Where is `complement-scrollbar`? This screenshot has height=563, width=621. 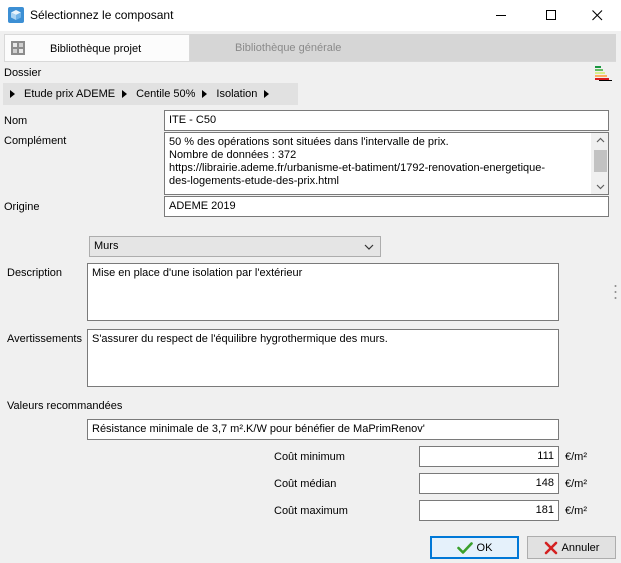 complement-scrollbar is located at coordinates (599, 163).